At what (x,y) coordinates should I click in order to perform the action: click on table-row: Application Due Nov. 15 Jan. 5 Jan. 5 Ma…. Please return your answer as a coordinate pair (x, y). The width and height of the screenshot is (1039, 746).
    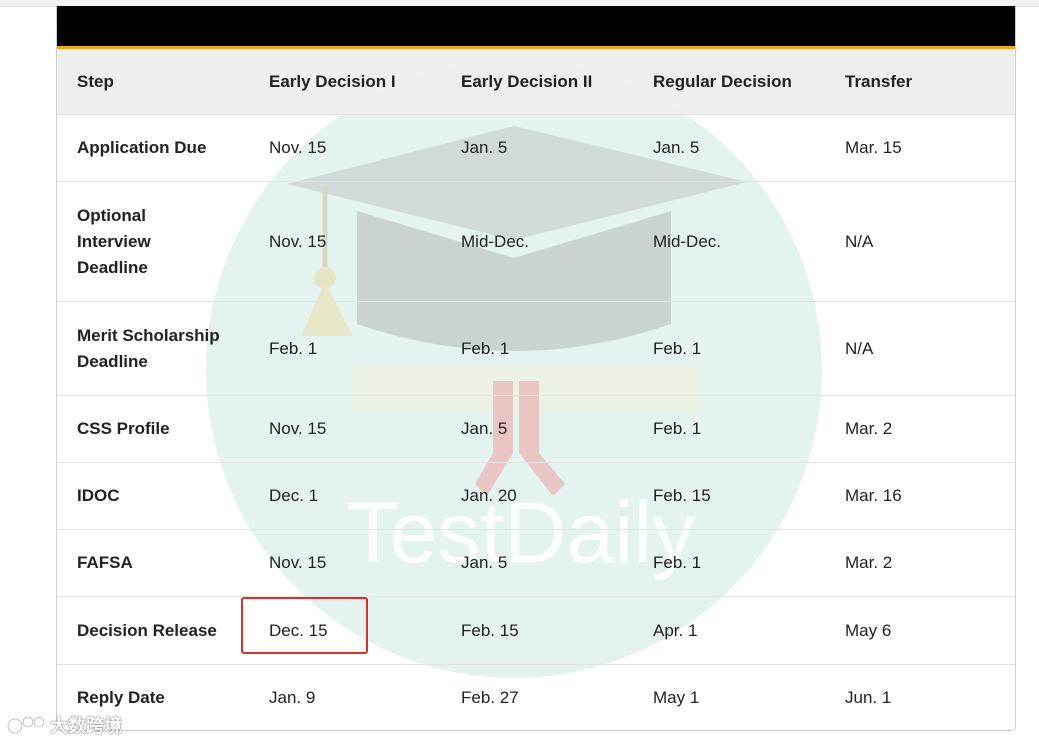
    Looking at the image, I should click on (536, 148).